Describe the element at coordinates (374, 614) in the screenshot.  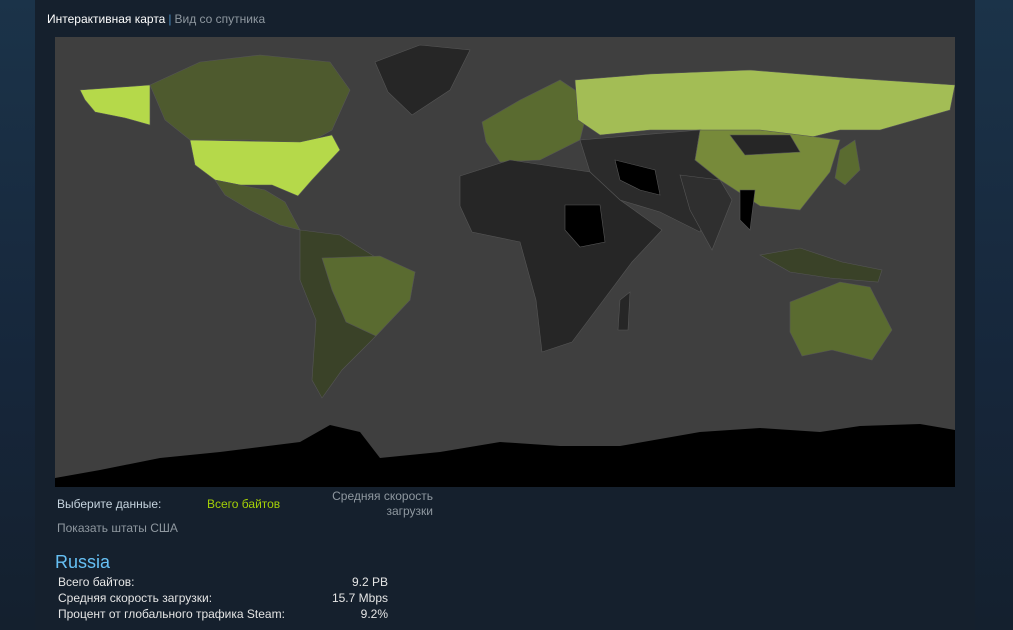
I see `stat-value: 9.2%` at that location.